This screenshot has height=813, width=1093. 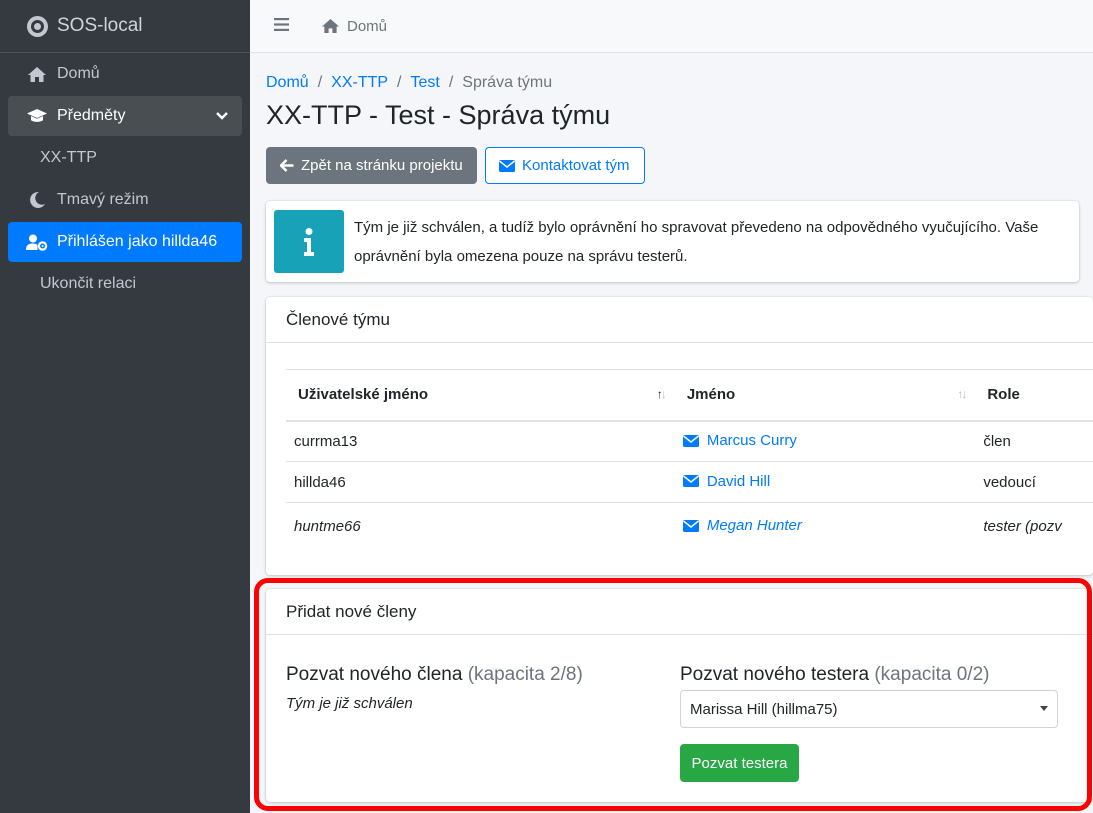 What do you see at coordinates (287, 165) in the screenshot?
I see `arrow-left-icon` at bounding box center [287, 165].